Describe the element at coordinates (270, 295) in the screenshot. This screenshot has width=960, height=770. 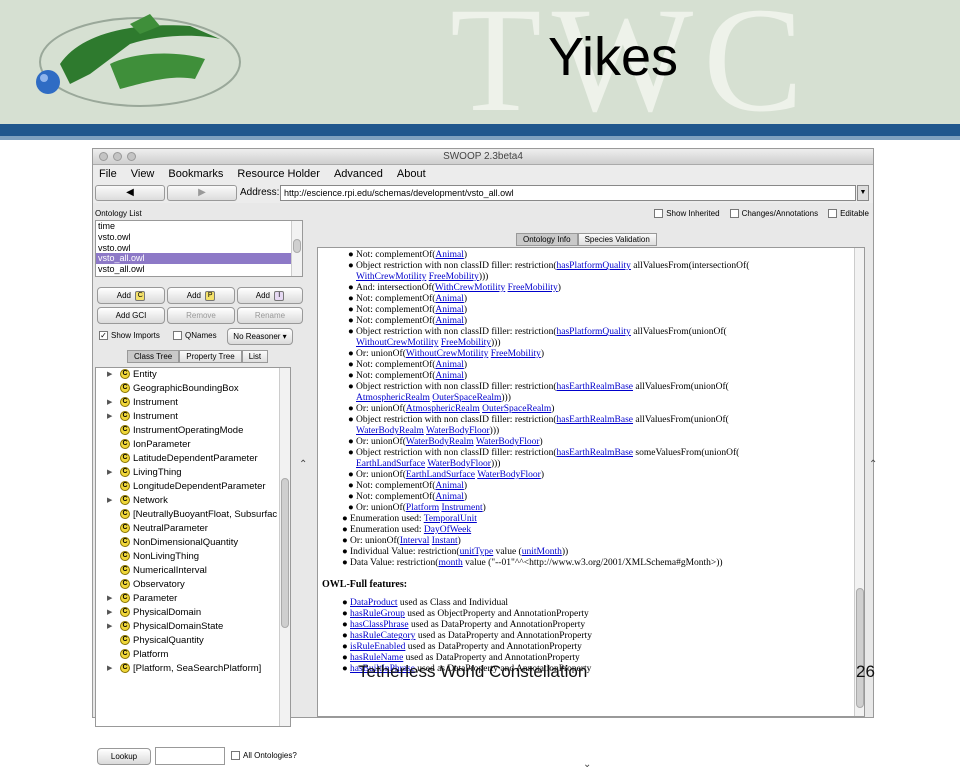
I see `add-individual-button: Add I` at that location.